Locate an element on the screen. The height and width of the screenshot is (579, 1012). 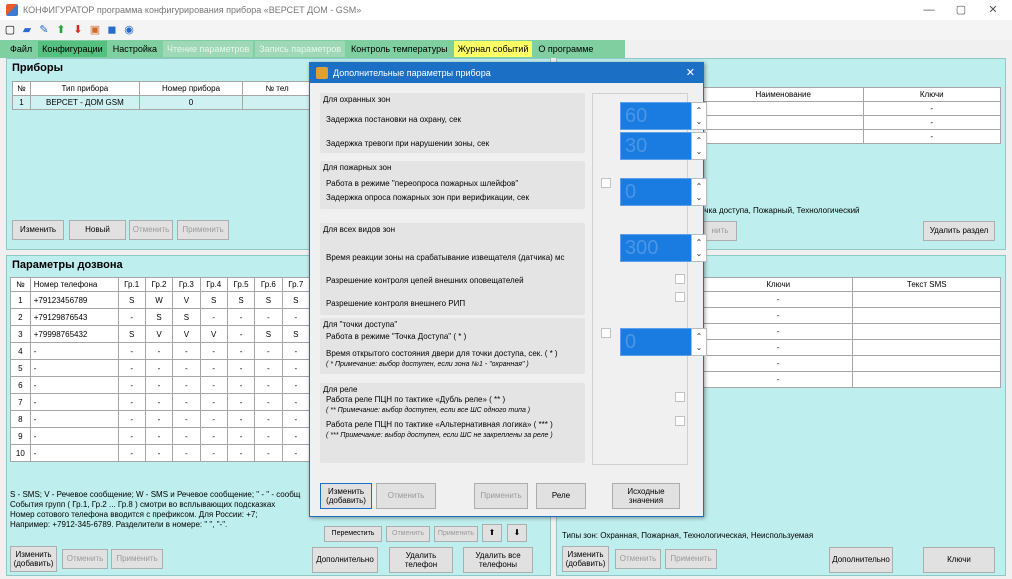
devices-edit-button: Изменить is located at coordinates (38, 230).